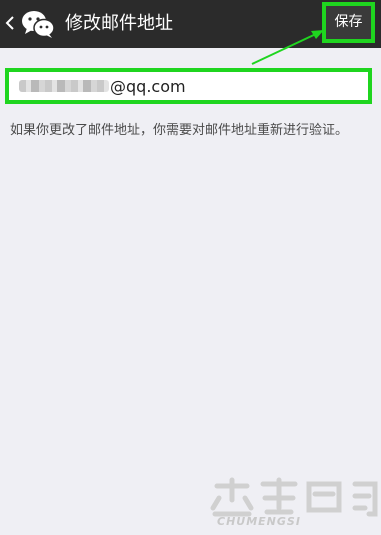 Image resolution: width=381 pixels, height=535 pixels. Describe the element at coordinates (119, 23) in the screenshot. I see `page-title: 修改邮件地址` at that location.